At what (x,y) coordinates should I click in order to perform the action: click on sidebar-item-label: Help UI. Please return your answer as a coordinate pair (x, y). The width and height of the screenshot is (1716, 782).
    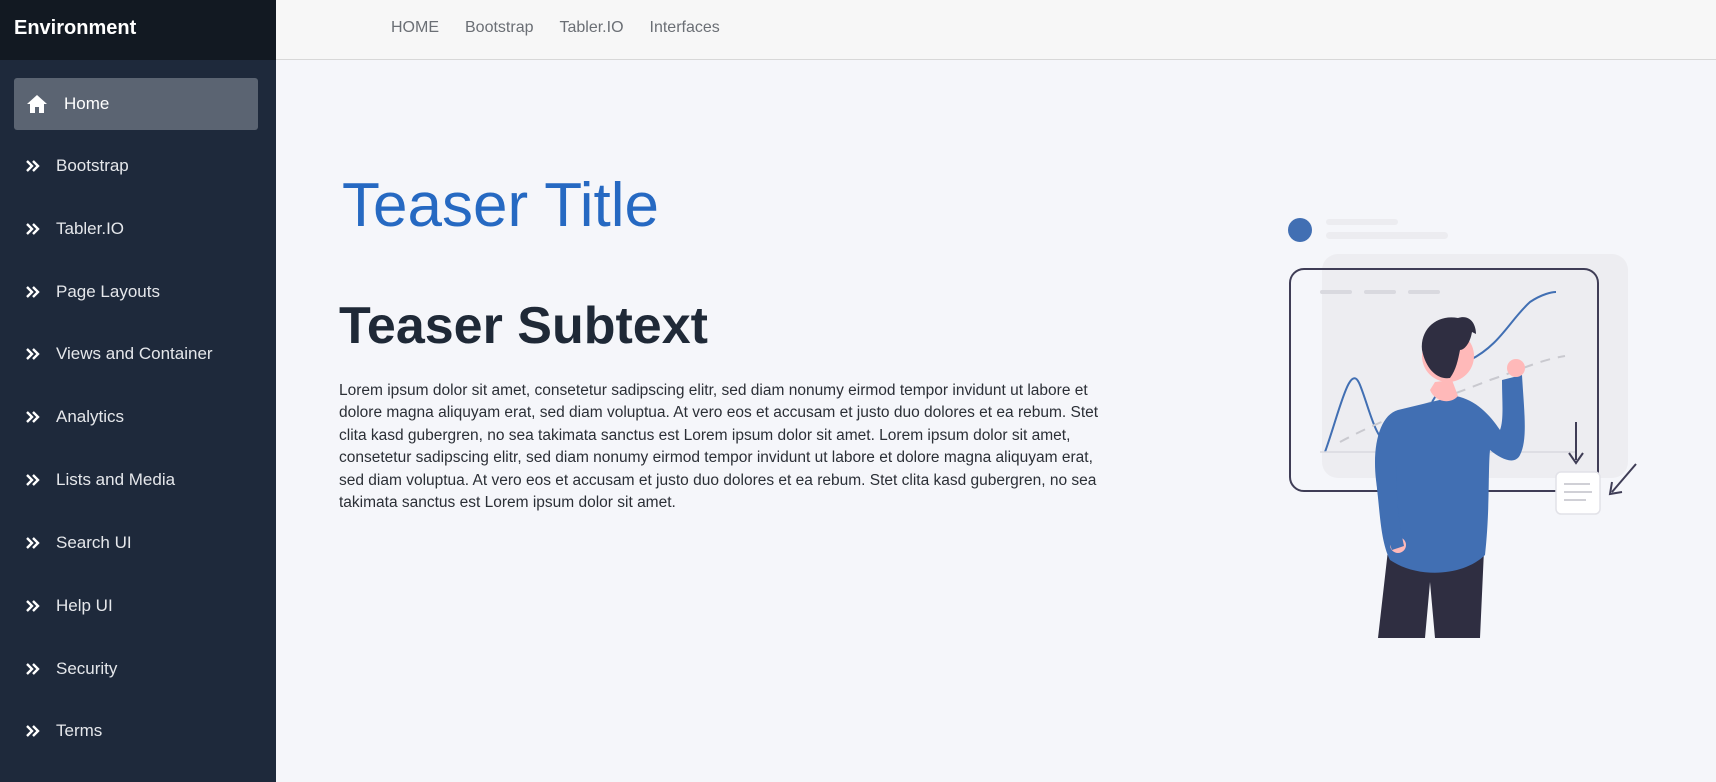
    Looking at the image, I should click on (84, 605).